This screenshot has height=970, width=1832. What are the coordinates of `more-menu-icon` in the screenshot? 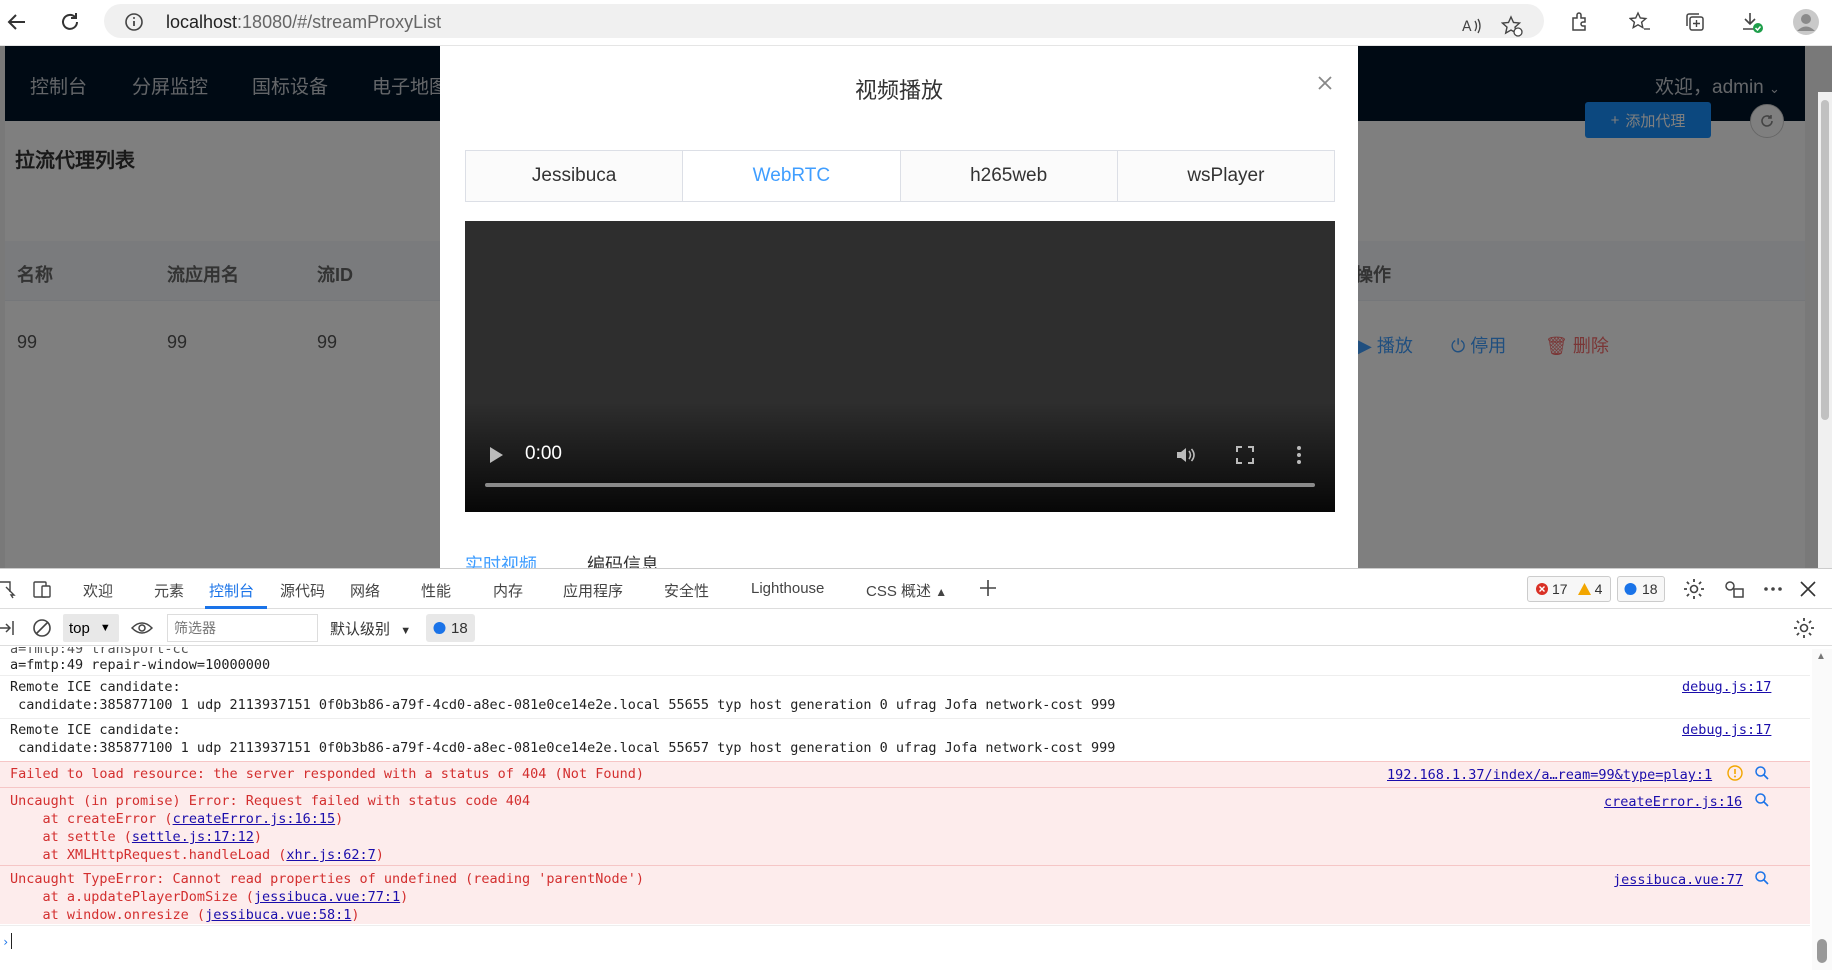 It's located at (1773, 591).